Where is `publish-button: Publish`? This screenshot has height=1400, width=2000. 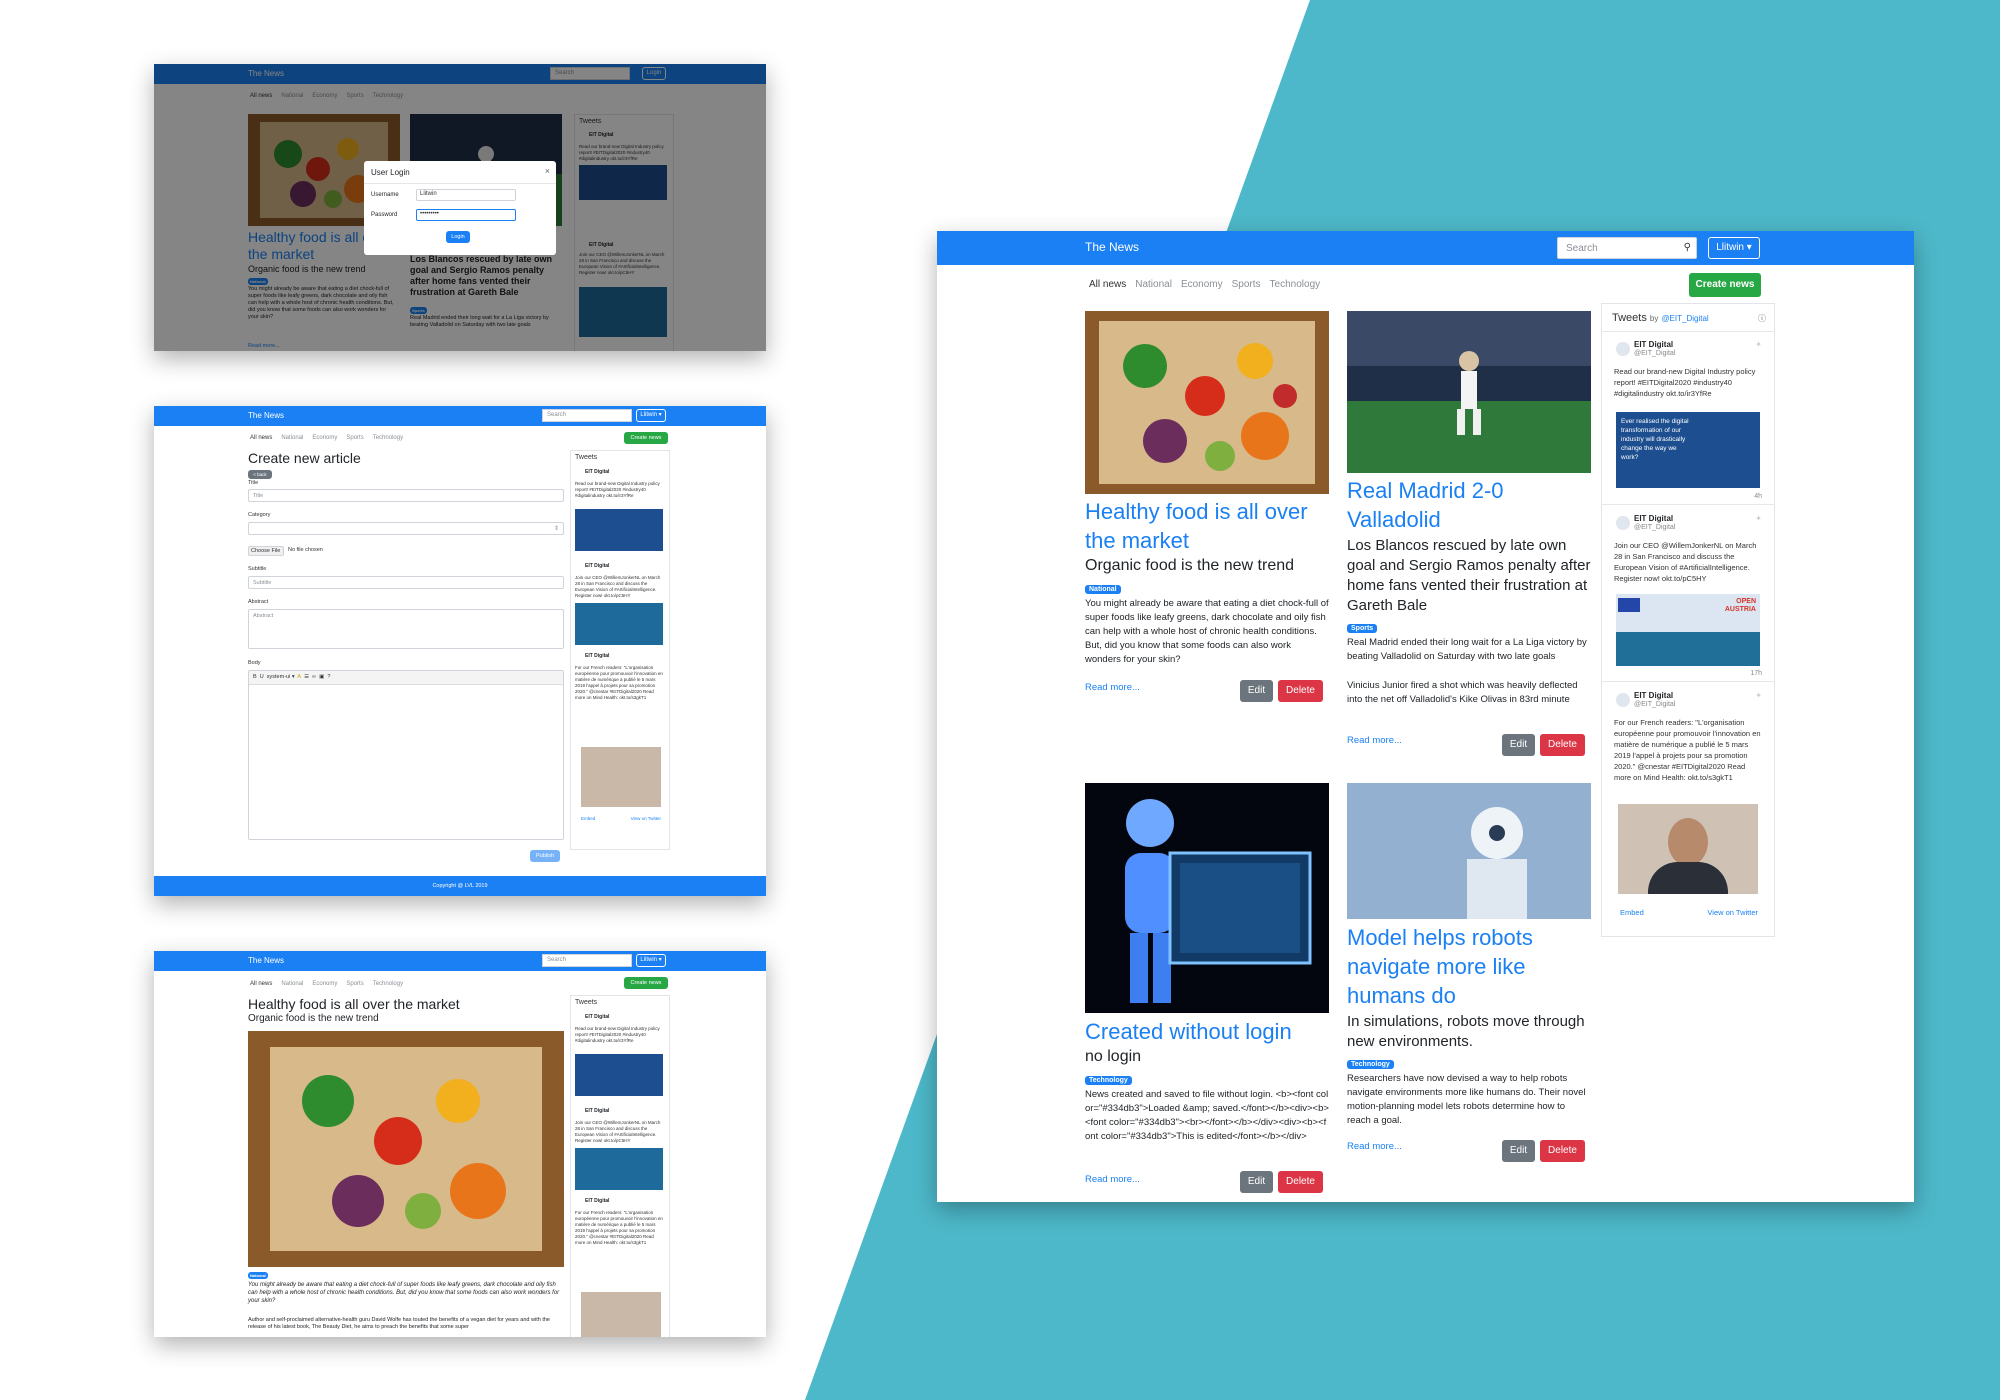
publish-button: Publish is located at coordinates (545, 856).